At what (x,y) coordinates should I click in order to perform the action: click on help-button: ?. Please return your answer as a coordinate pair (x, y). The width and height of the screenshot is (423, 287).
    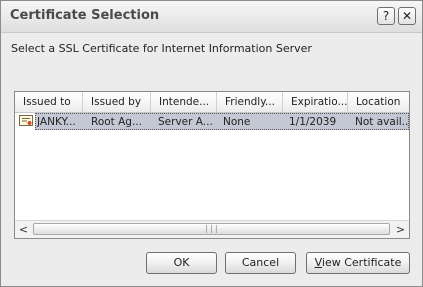
    Looking at the image, I should click on (386, 16).